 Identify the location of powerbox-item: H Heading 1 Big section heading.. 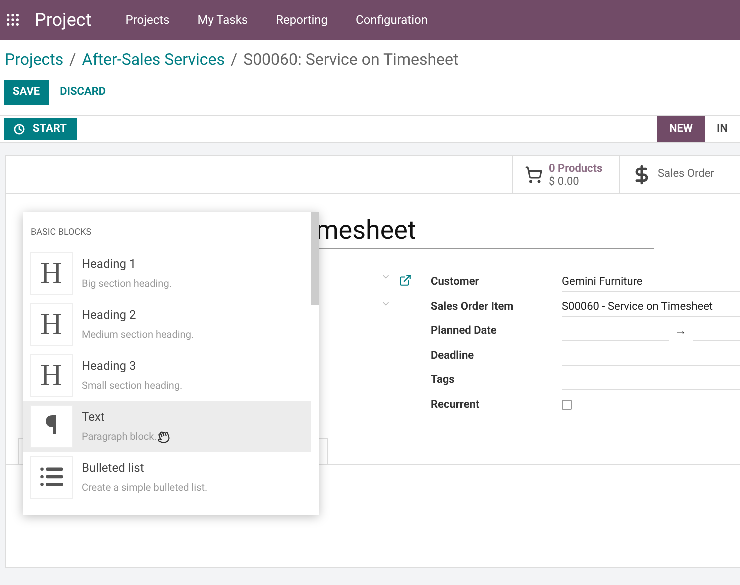
(167, 273).